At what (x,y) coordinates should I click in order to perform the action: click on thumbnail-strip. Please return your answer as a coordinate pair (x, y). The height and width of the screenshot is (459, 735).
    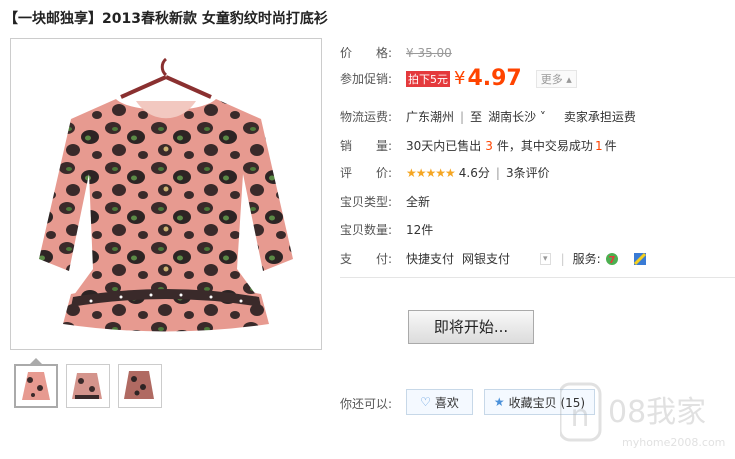
    Looking at the image, I should click on (88, 386).